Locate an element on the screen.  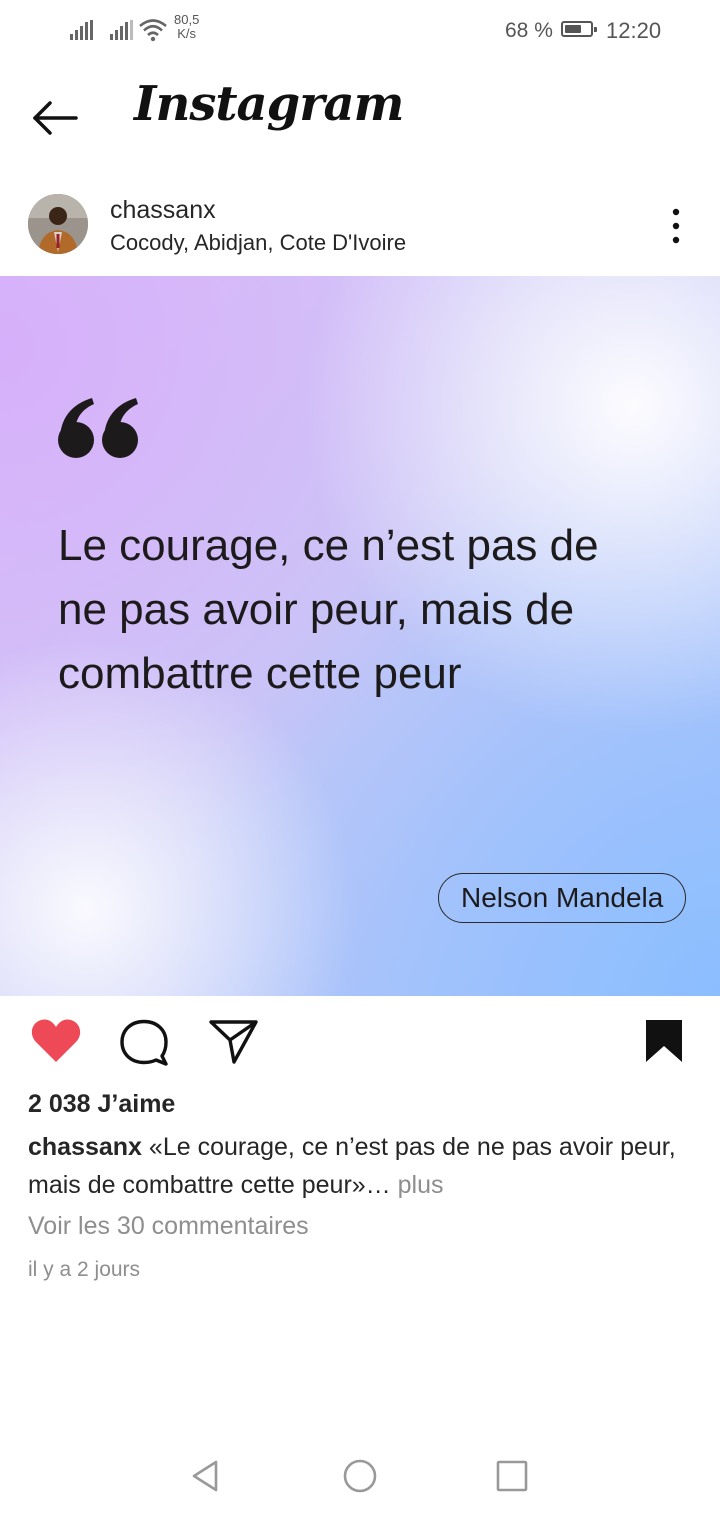
triangle-back-icon is located at coordinates (205, 1476).